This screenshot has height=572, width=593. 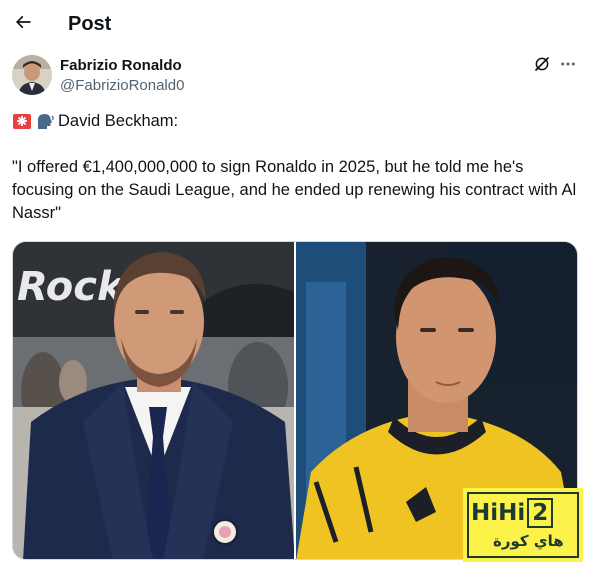 What do you see at coordinates (22, 121) in the screenshot?
I see `police-light-emoji` at bounding box center [22, 121].